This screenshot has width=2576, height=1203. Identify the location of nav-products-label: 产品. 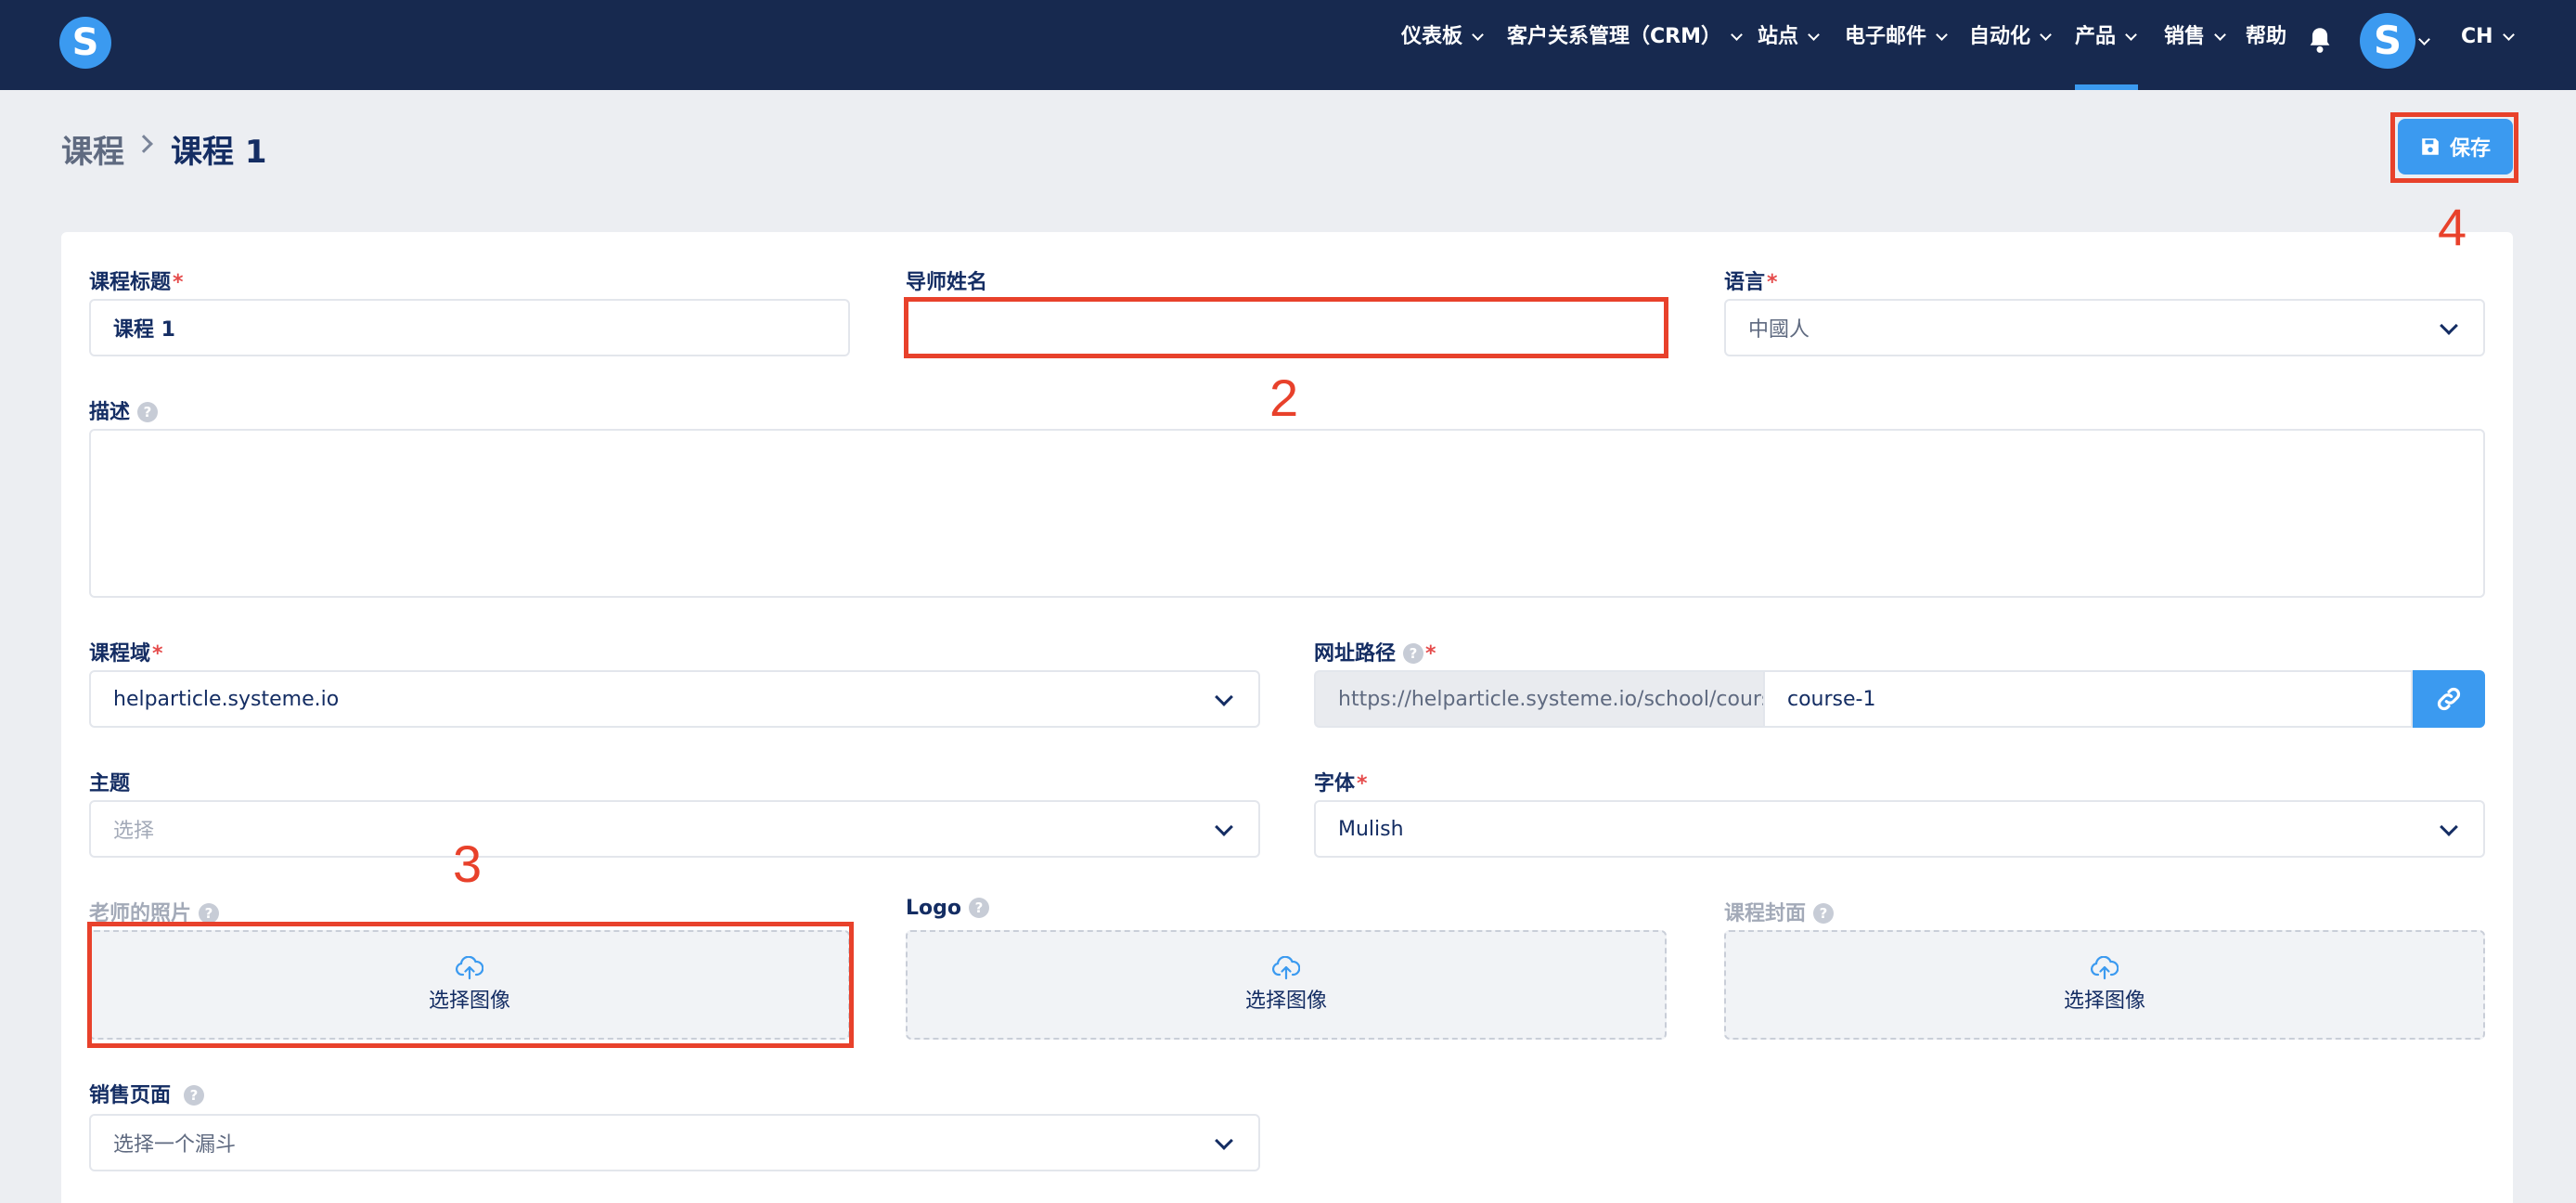
(2096, 36).